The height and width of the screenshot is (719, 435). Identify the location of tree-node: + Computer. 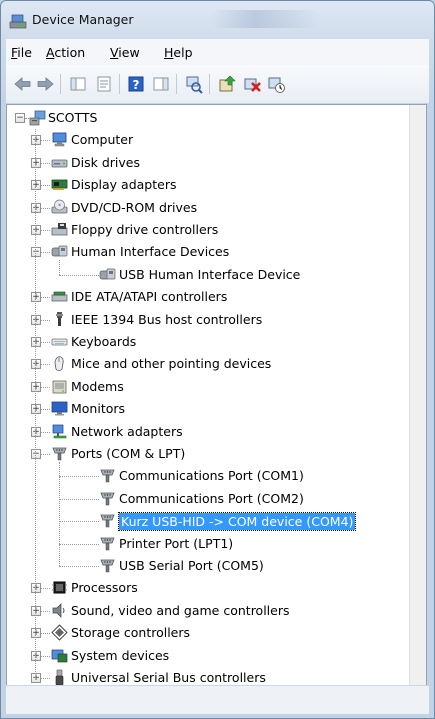
(207, 140).